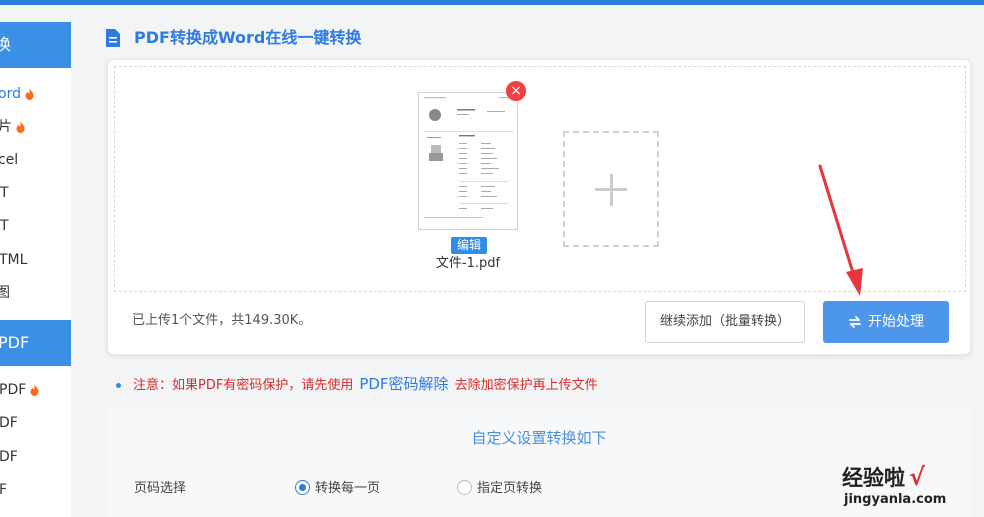 This screenshot has height=517, width=984. Describe the element at coordinates (516, 91) in the screenshot. I see `remove-file-button: ×` at that location.